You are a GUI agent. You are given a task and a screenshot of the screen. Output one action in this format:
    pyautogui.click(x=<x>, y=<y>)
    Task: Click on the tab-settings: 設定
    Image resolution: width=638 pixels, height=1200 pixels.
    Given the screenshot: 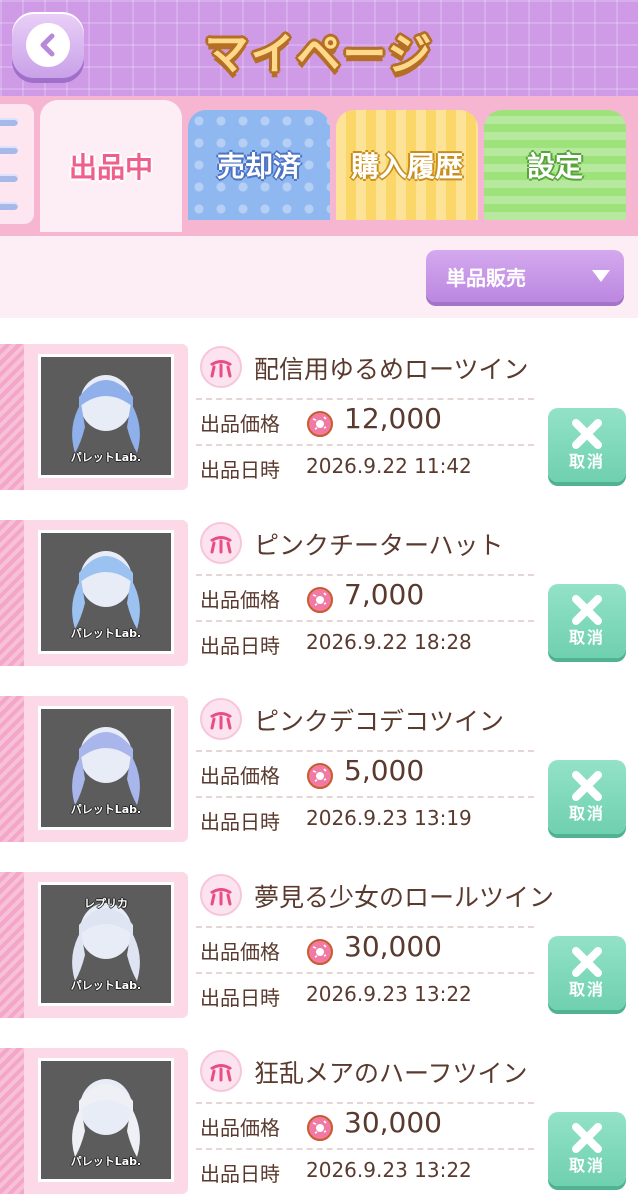 What is the action you would take?
    pyautogui.click(x=555, y=165)
    